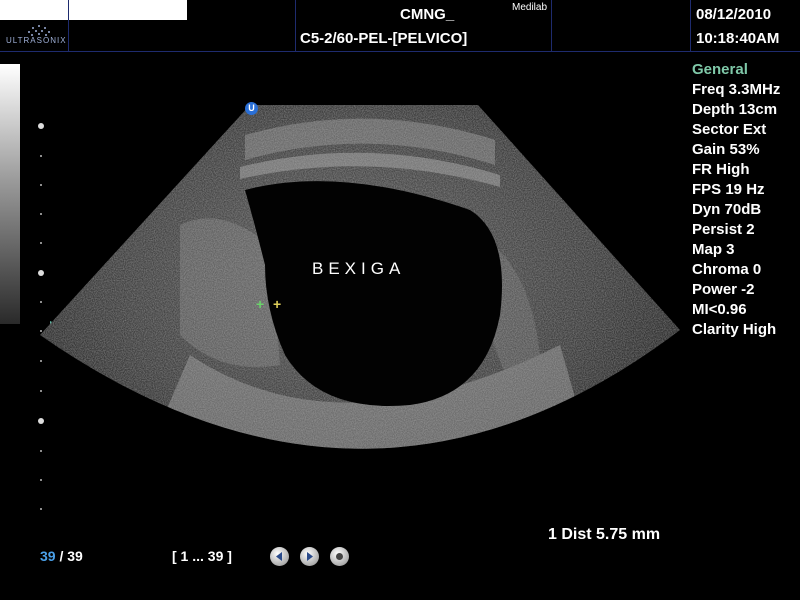 This screenshot has height=600, width=800. I want to click on exam-time: 10:18:40AM, so click(738, 38).